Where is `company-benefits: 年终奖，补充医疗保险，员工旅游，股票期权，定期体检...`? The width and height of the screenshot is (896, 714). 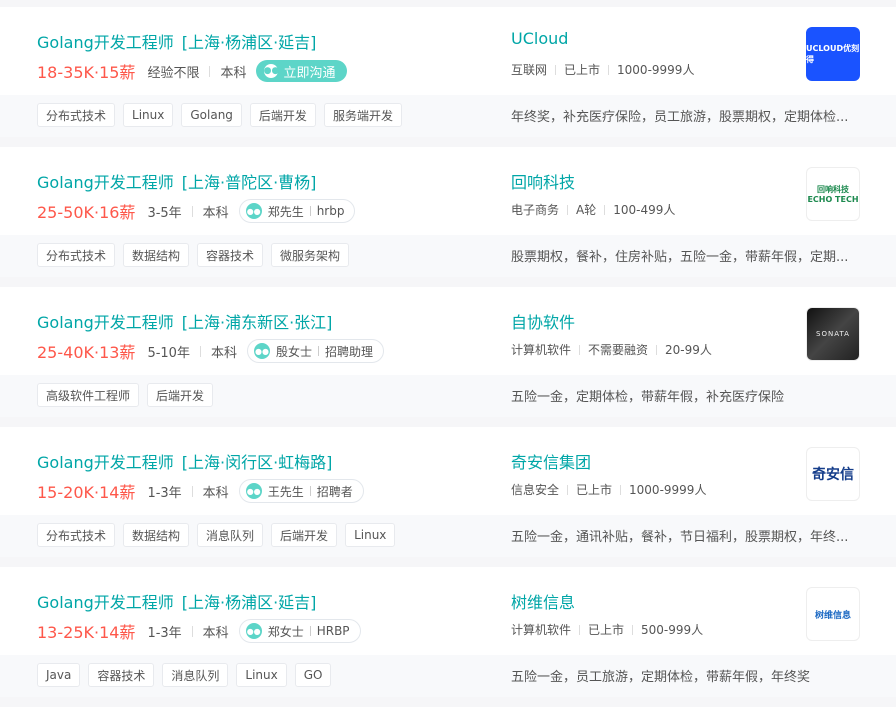
company-benefits: 年终奖，补充医疗保险，员工旅游，股票期权，定期体检... is located at coordinates (680, 117).